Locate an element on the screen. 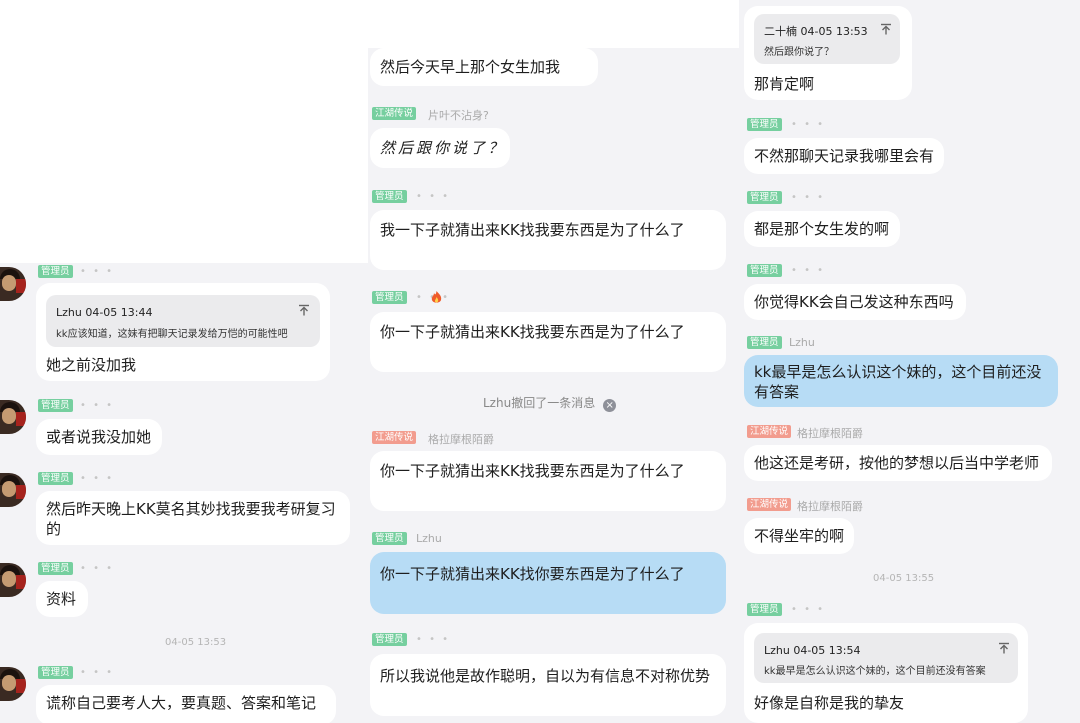 This screenshot has height=723, width=1080. message-text: 不然那聊天记录我哪里会有 is located at coordinates (844, 156).